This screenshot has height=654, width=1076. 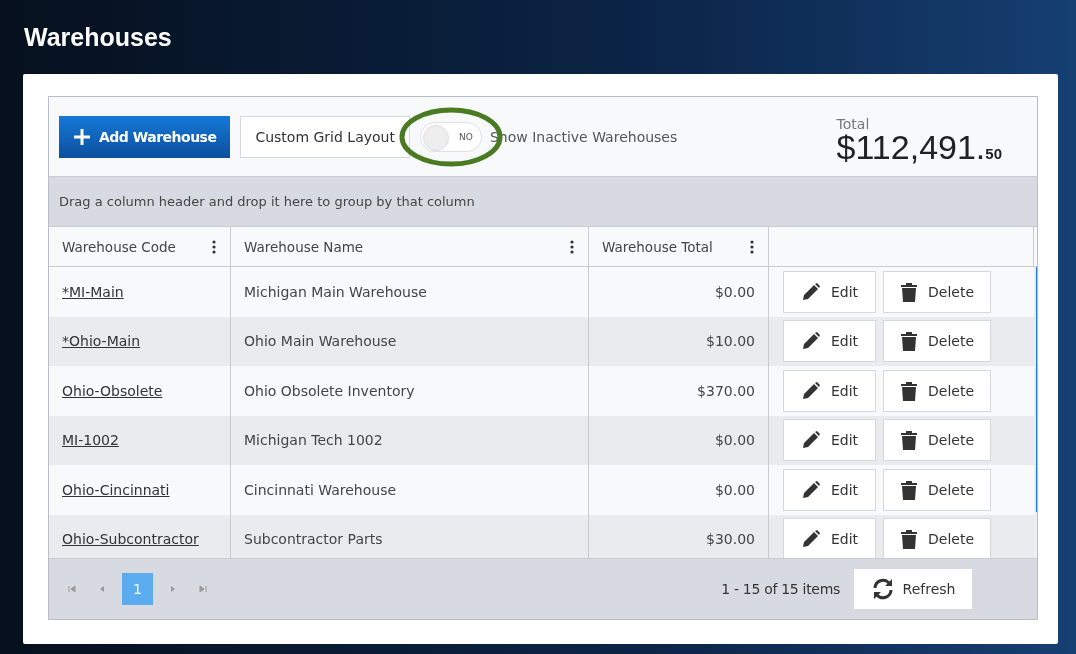 I want to click on plus-icon, so click(x=82, y=136).